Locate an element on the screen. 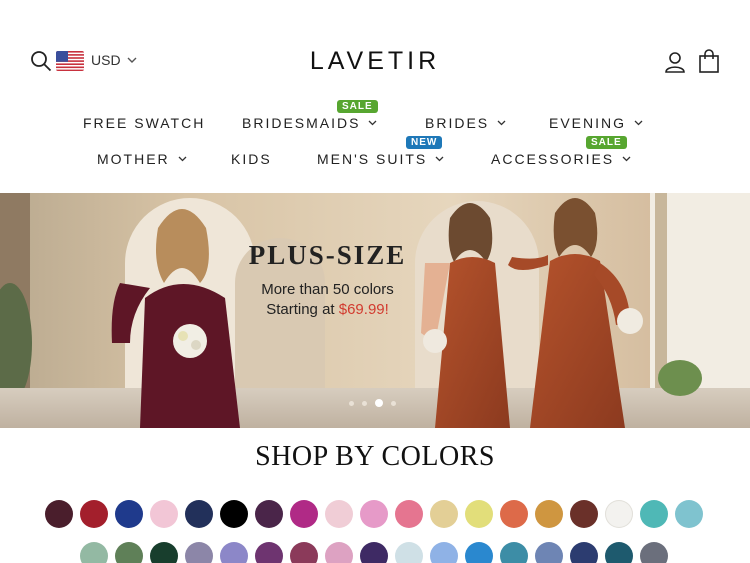 This screenshot has height=563, width=750. nav-bridesmaids: BRIDESMAIDS is located at coordinates (309, 123).